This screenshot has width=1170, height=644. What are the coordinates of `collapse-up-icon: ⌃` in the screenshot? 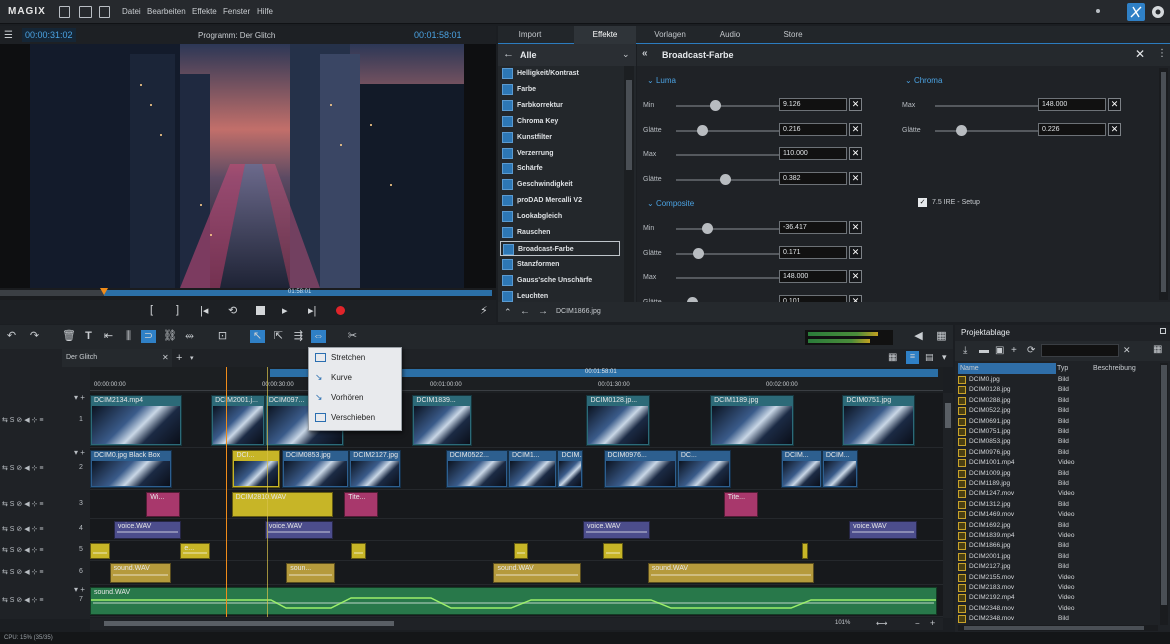 It's located at (508, 312).